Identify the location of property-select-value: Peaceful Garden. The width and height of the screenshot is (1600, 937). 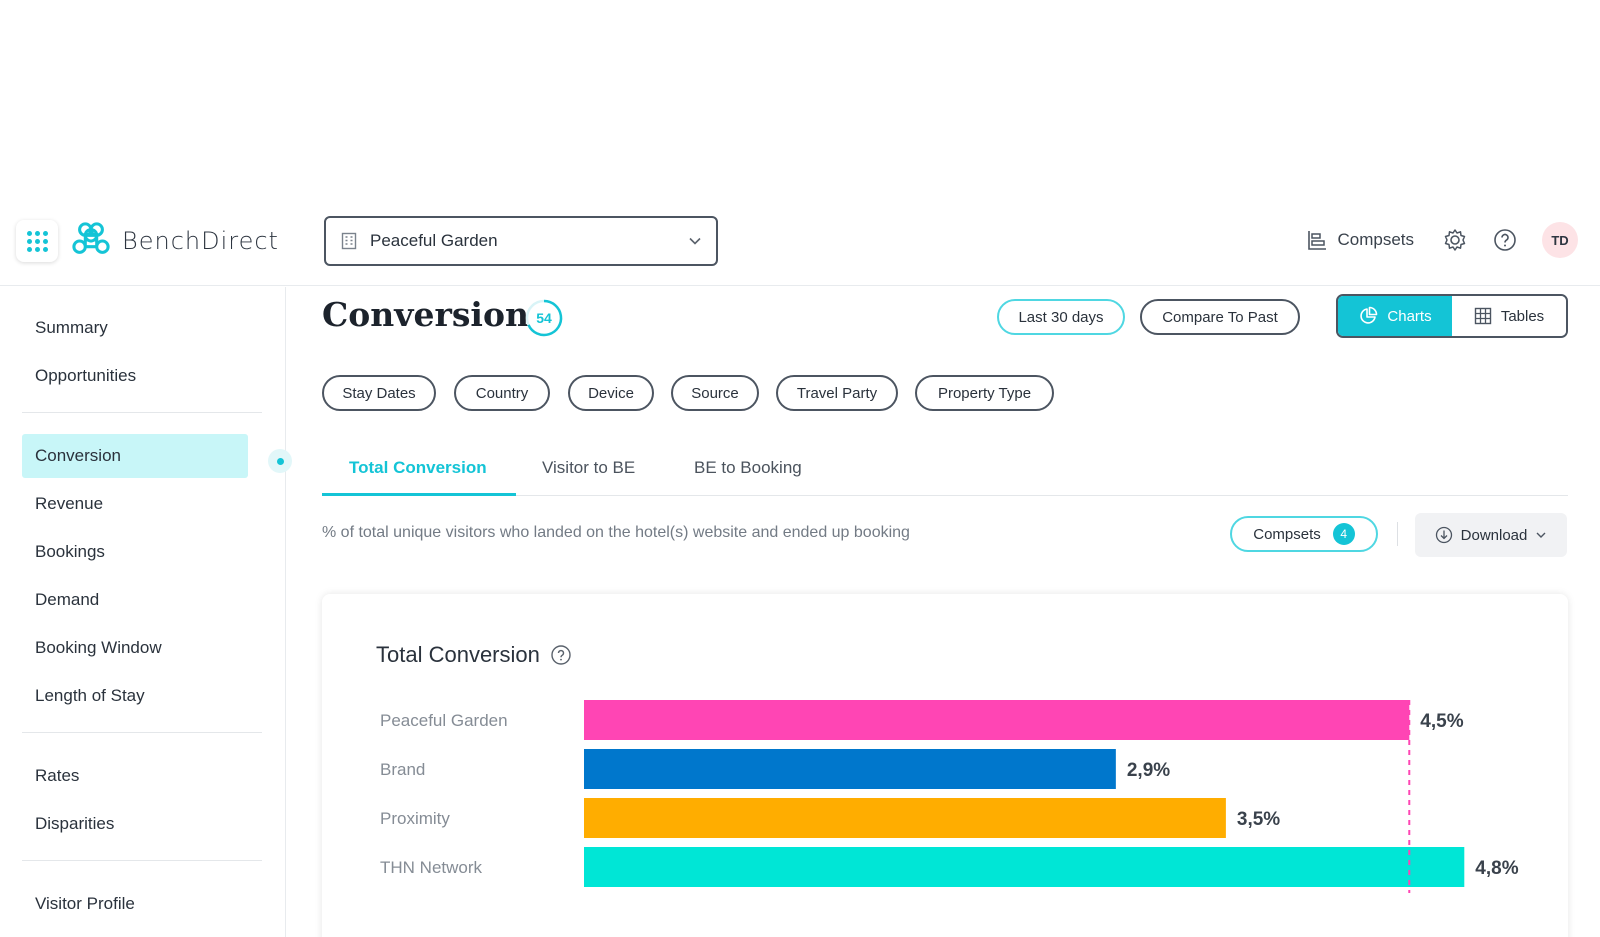
(434, 240).